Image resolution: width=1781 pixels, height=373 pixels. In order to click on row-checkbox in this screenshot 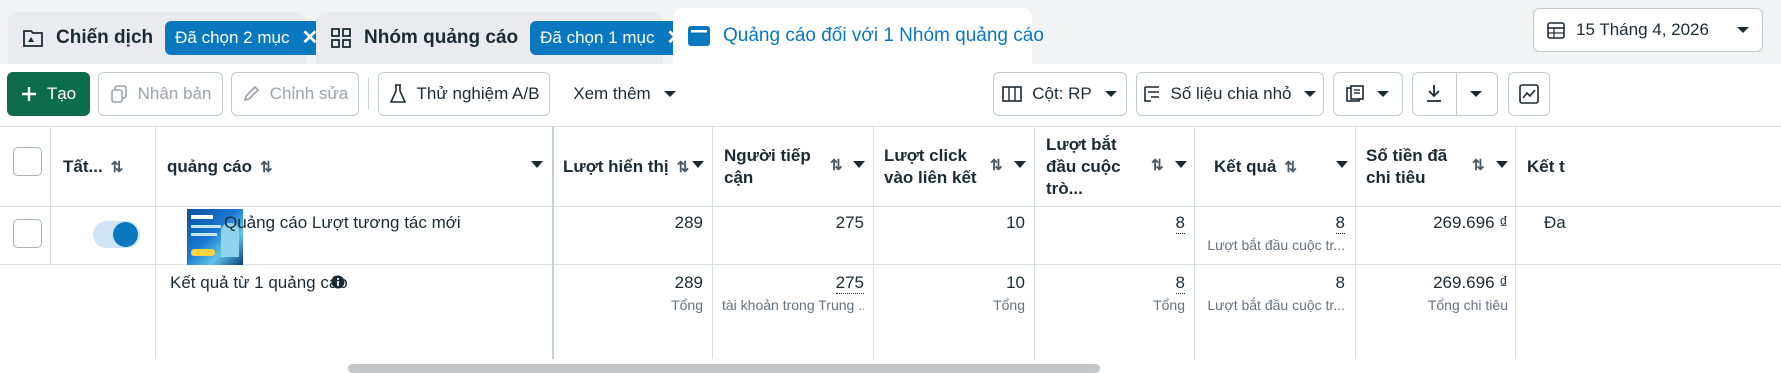, I will do `click(27, 233)`.